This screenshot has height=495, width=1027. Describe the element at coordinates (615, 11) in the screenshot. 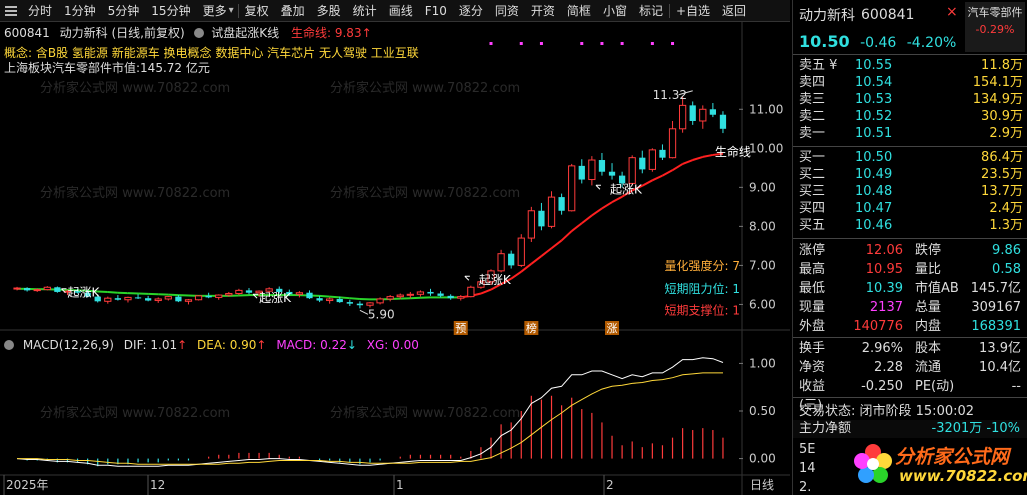

I see `btn-small: 小窗` at that location.